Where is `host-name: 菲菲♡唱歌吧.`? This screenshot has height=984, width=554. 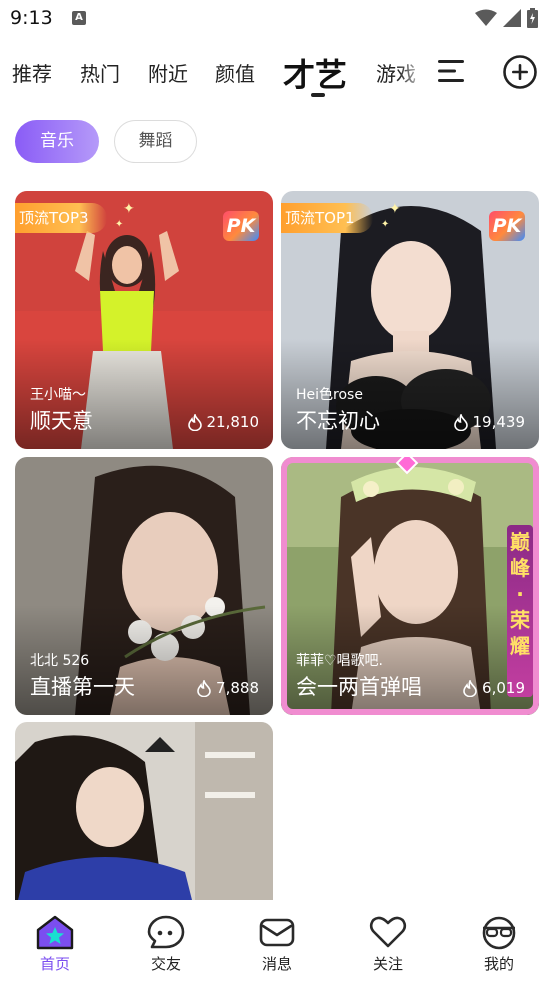 host-name: 菲菲♡唱歌吧. is located at coordinates (340, 661).